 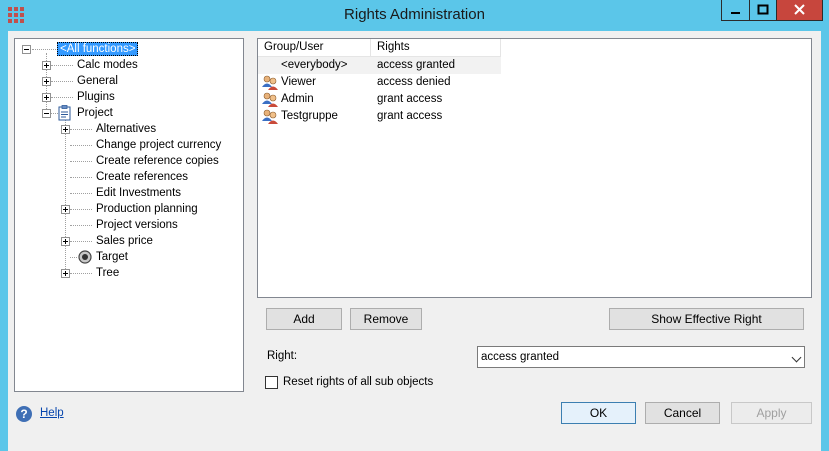 I want to click on row-user: Admin, so click(x=297, y=99).